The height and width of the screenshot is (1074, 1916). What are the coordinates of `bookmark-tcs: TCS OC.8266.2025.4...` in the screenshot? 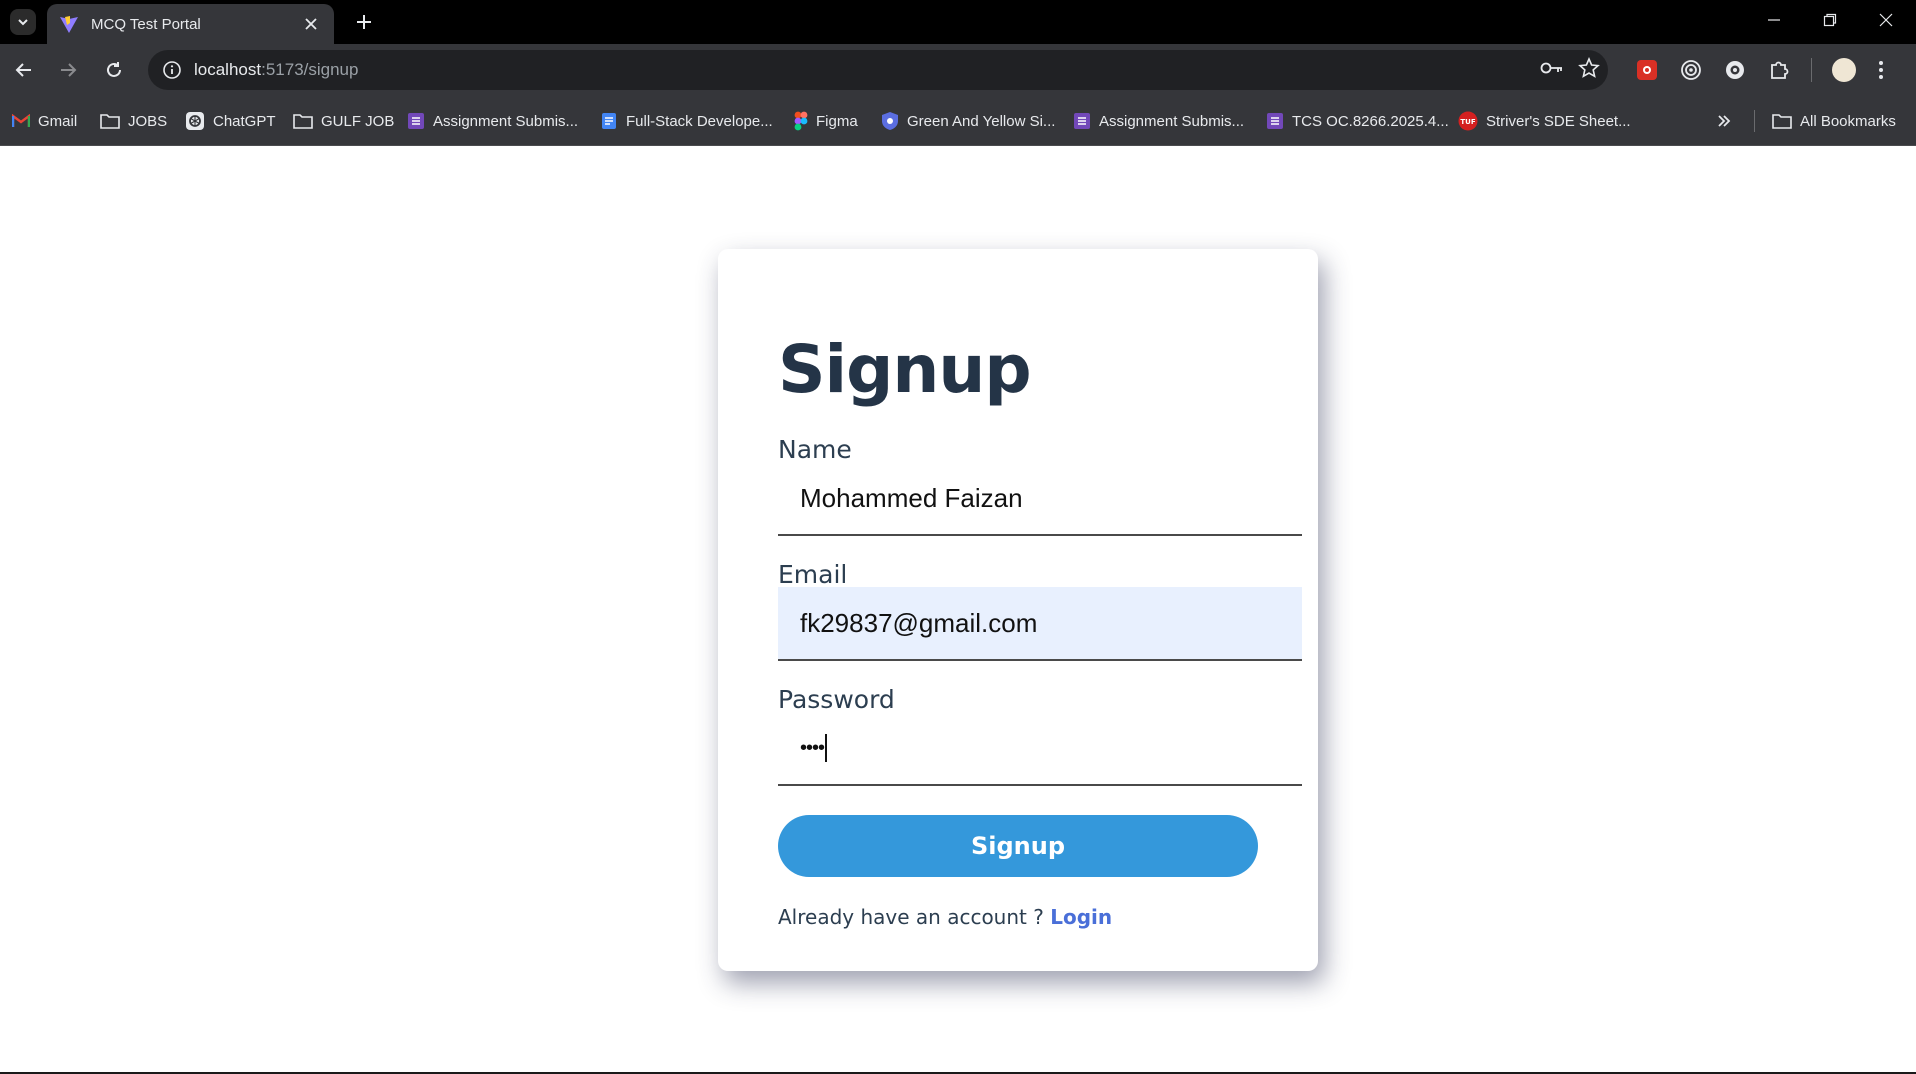 It's located at (1357, 121).